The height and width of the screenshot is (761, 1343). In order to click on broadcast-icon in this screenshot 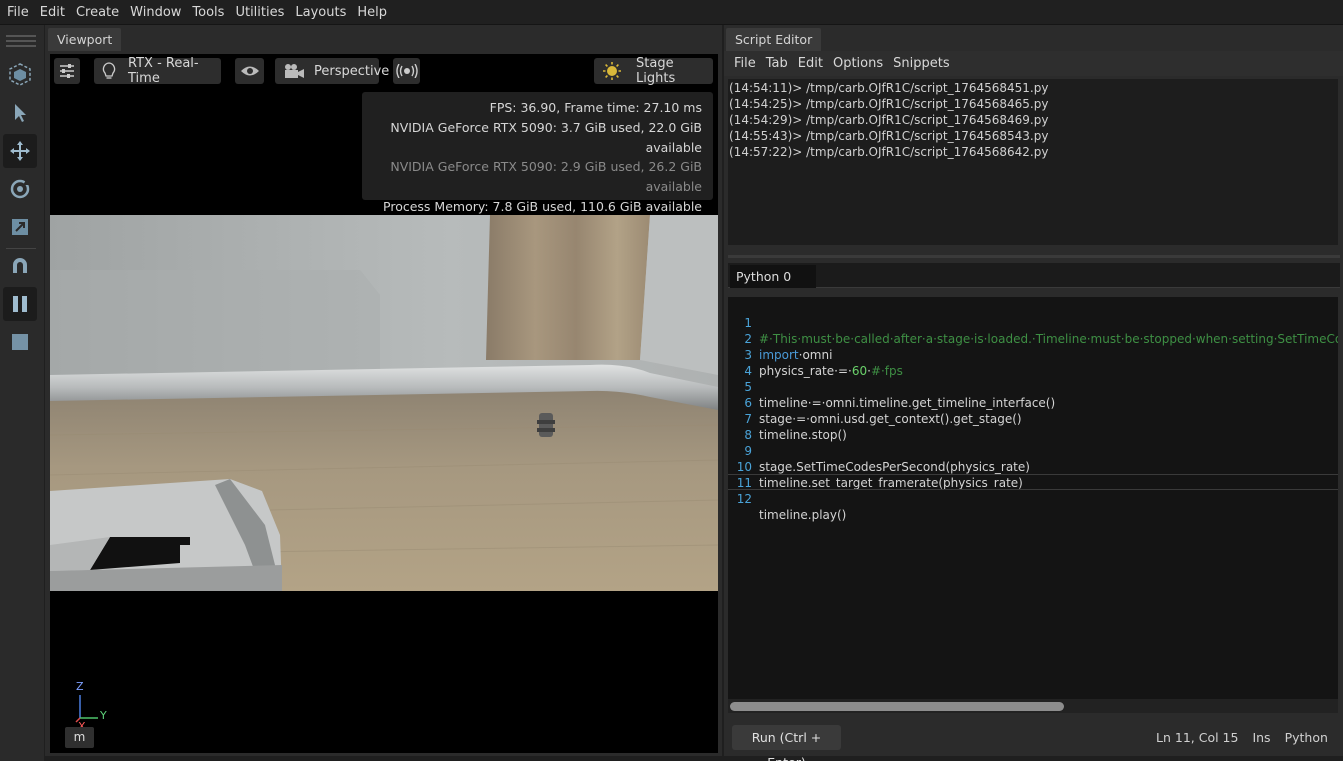, I will do `click(406, 71)`.